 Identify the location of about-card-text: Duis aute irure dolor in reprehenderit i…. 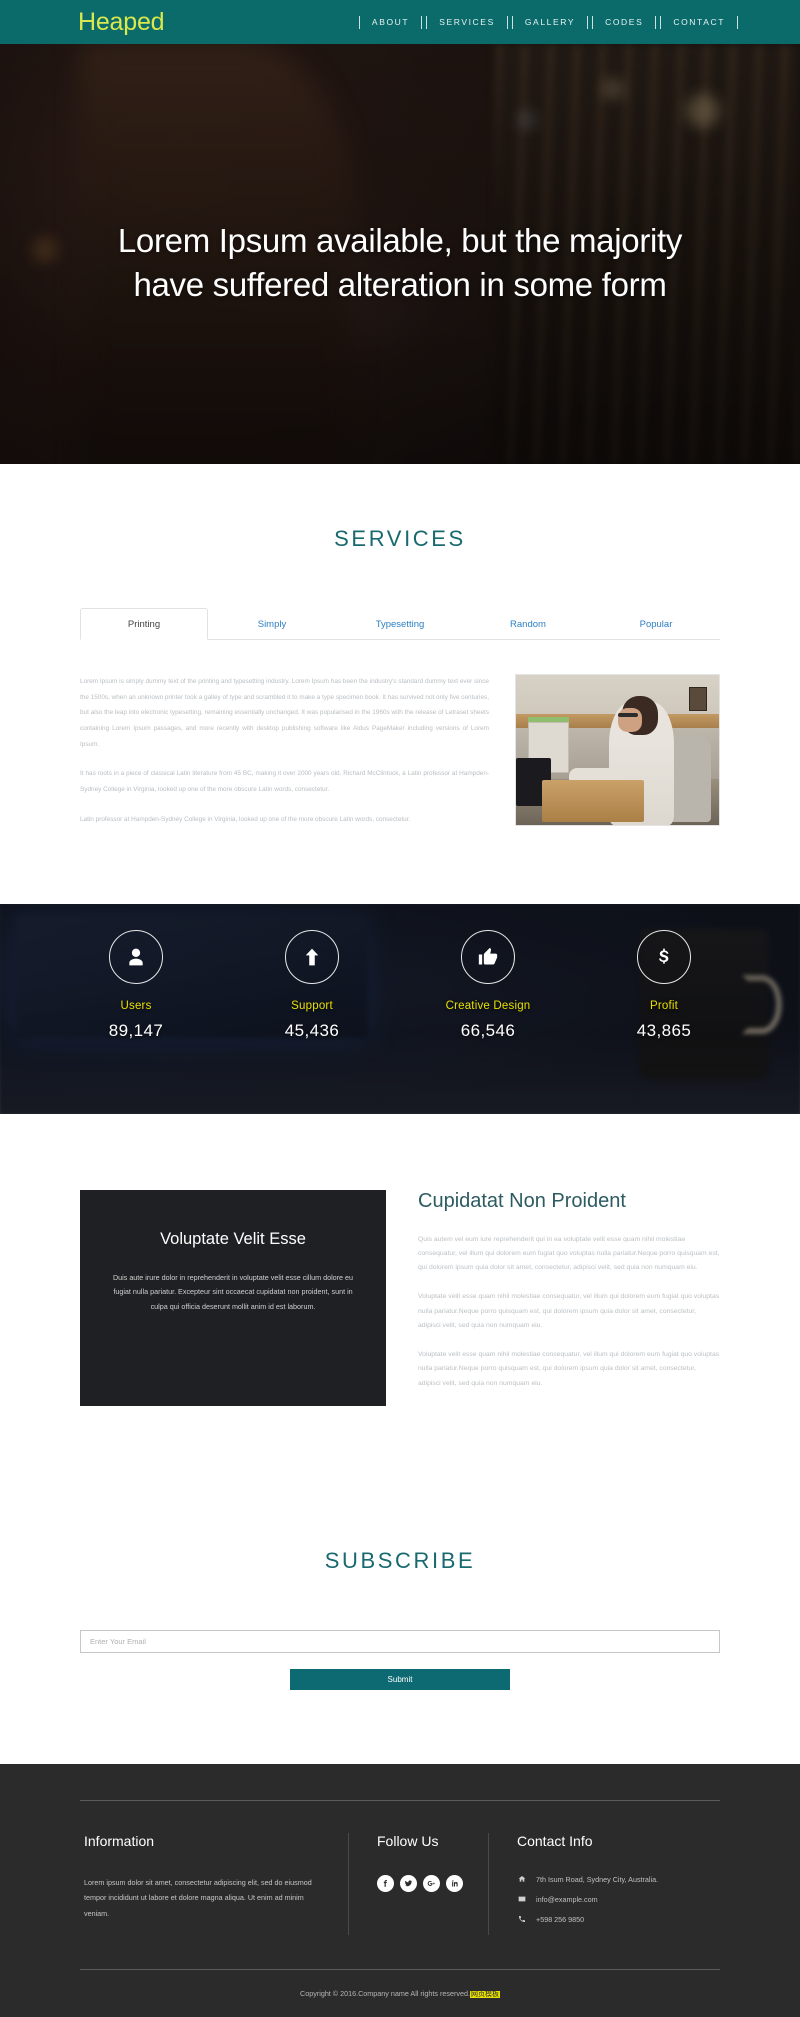
(233, 1292).